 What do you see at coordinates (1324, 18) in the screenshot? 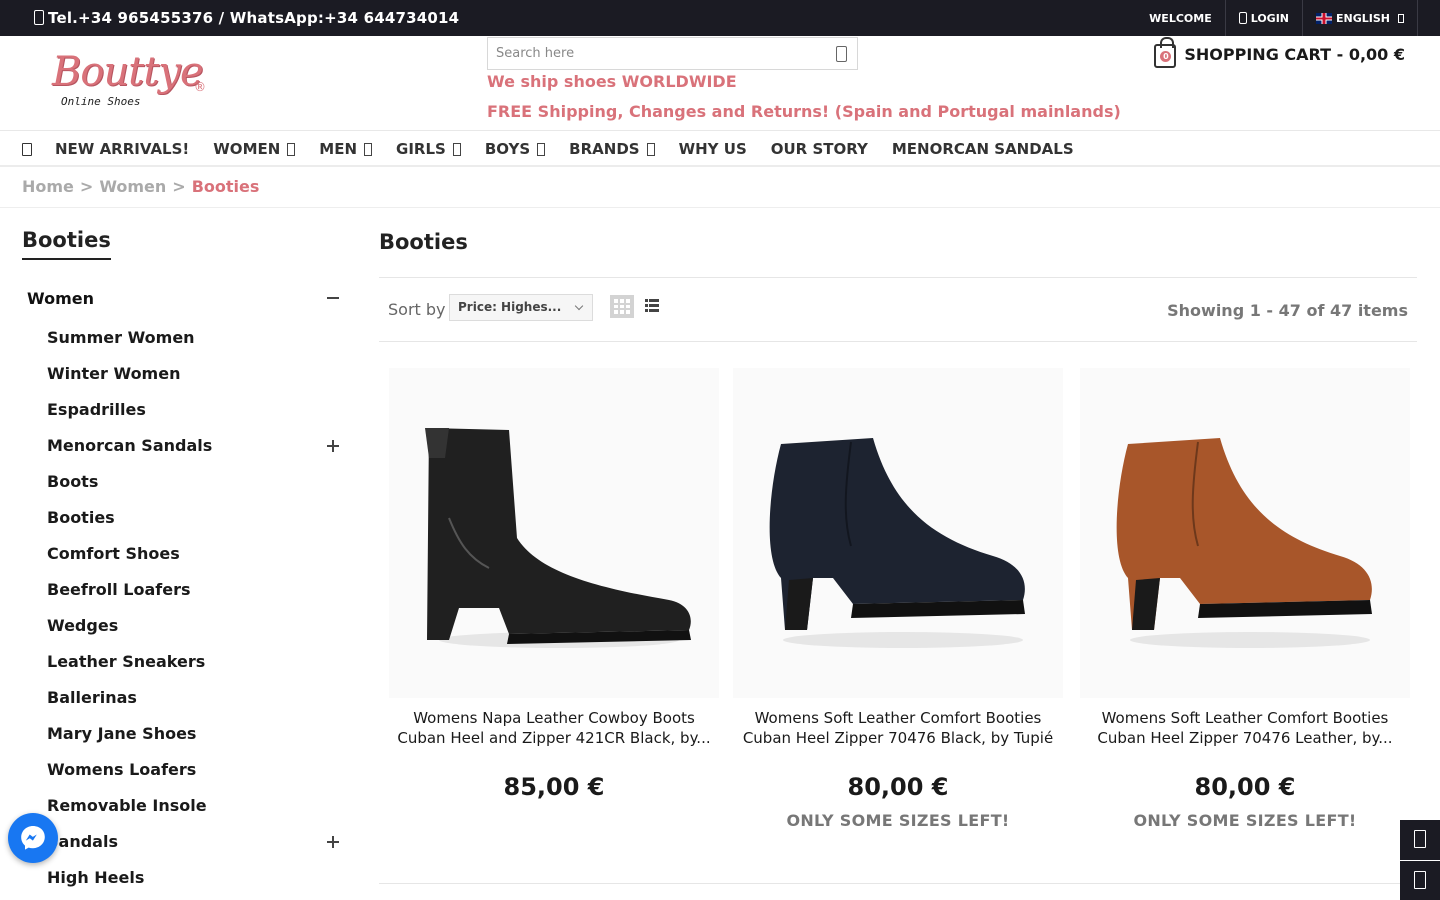
I see `uk-flag-icon` at bounding box center [1324, 18].